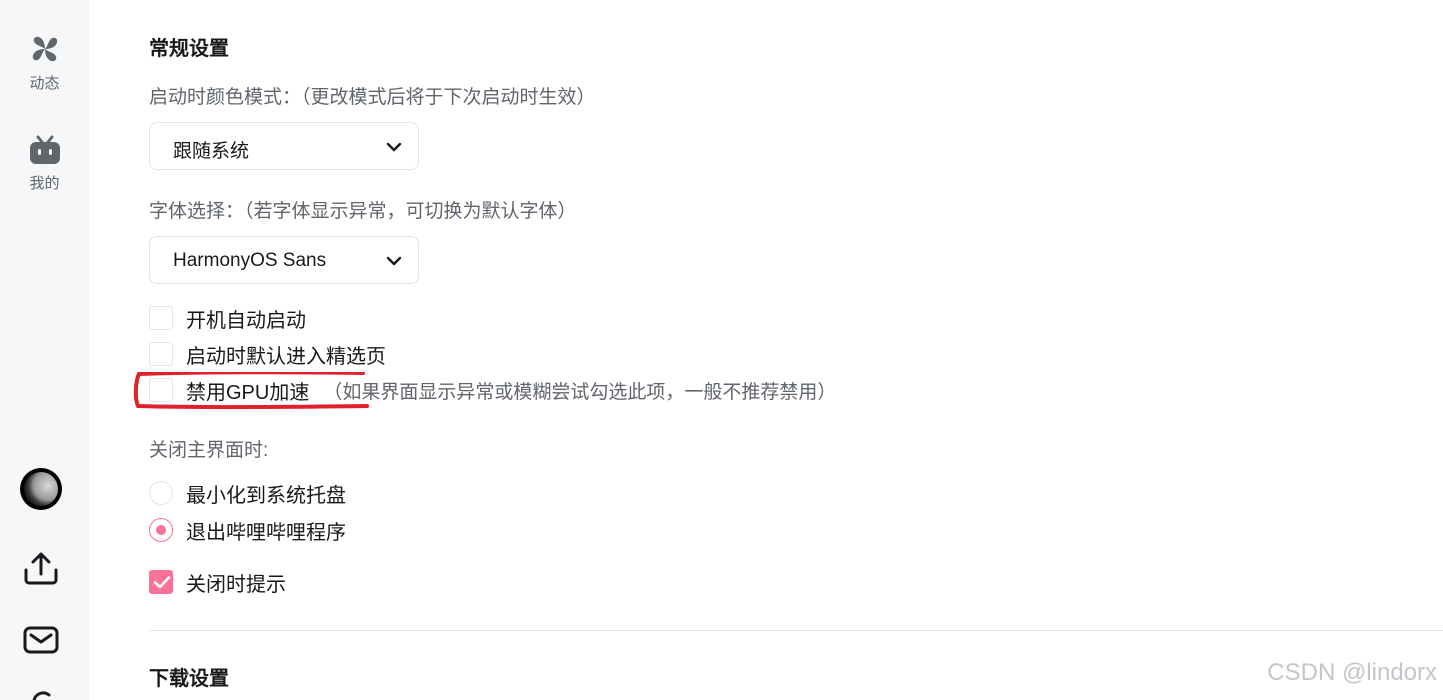  Describe the element at coordinates (44, 83) in the screenshot. I see `sidebar-item-label: 动态` at that location.